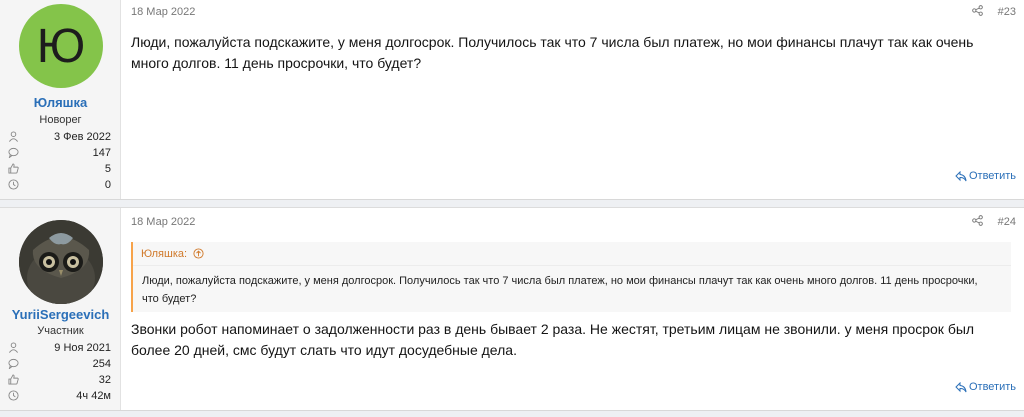 The height and width of the screenshot is (417, 1024). I want to click on owl-avatar-image, so click(61, 262).